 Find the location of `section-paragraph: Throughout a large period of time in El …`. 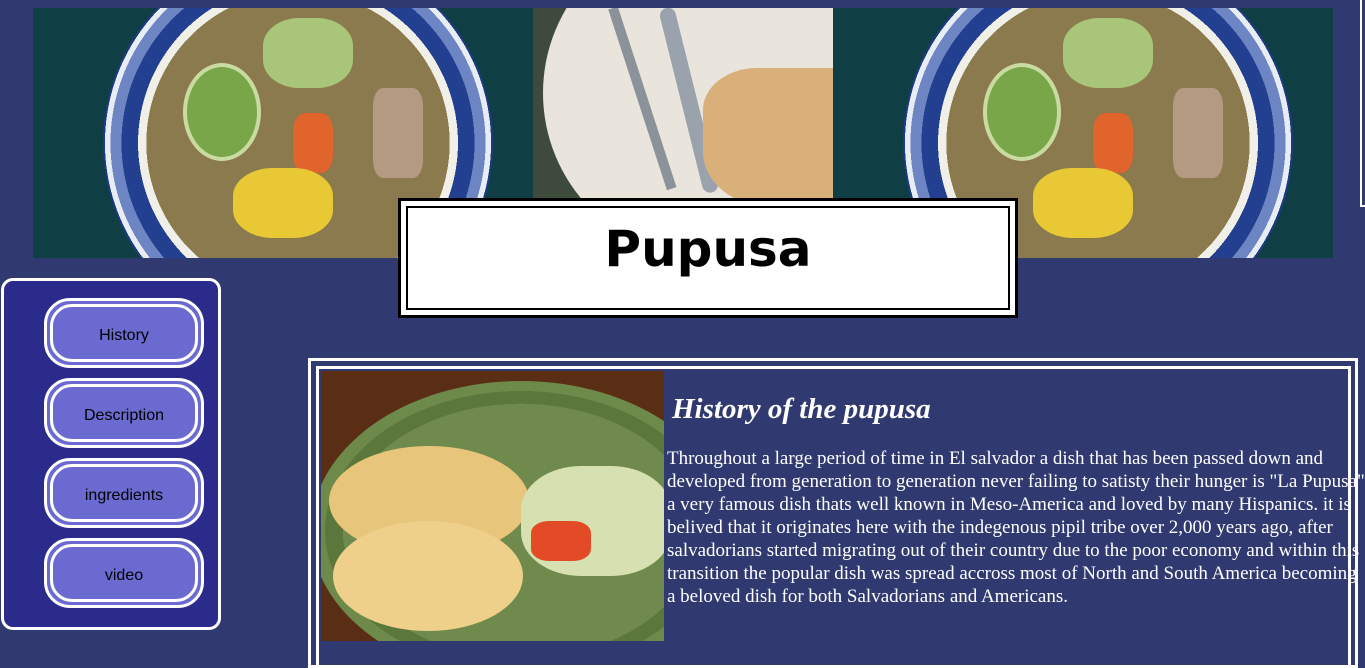

section-paragraph: Throughout a large period of time in El … is located at coordinates (1016, 527).